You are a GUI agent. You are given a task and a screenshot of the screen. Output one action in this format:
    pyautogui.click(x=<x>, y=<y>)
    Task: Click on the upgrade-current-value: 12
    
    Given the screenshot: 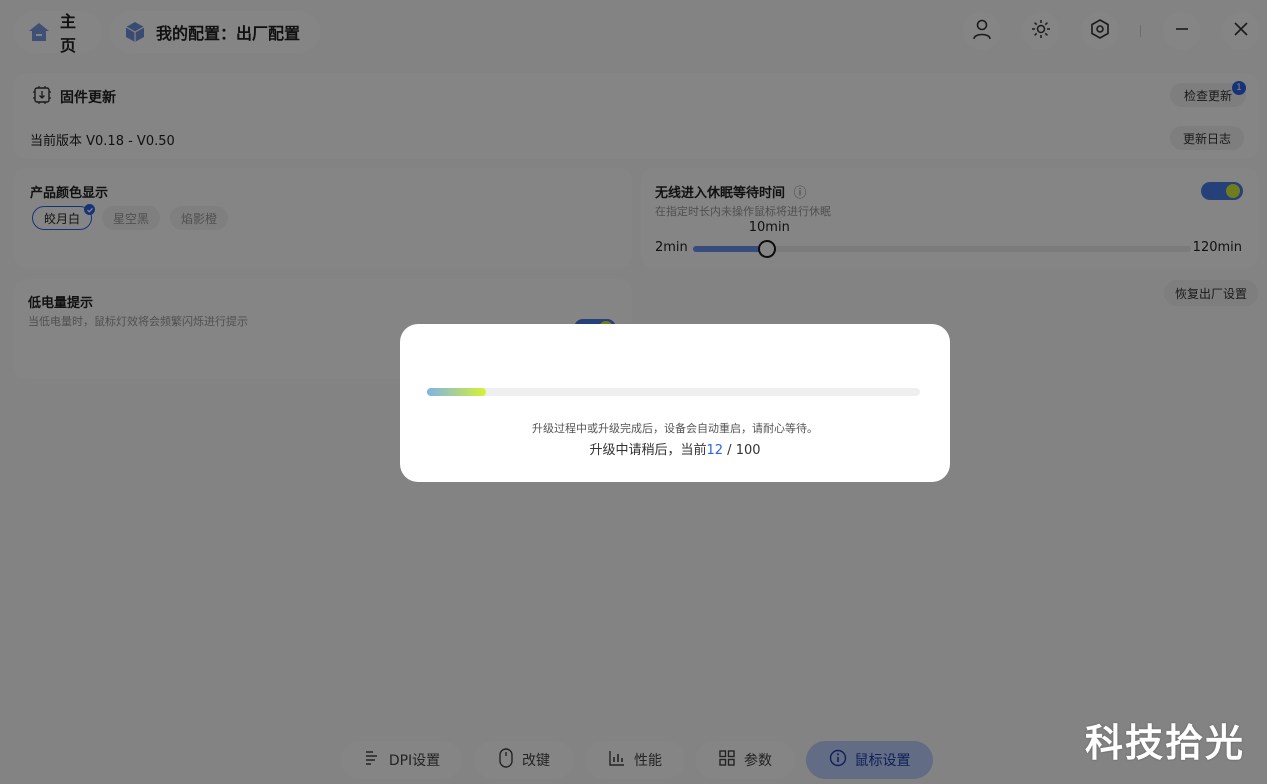 What is the action you would take?
    pyautogui.click(x=715, y=450)
    